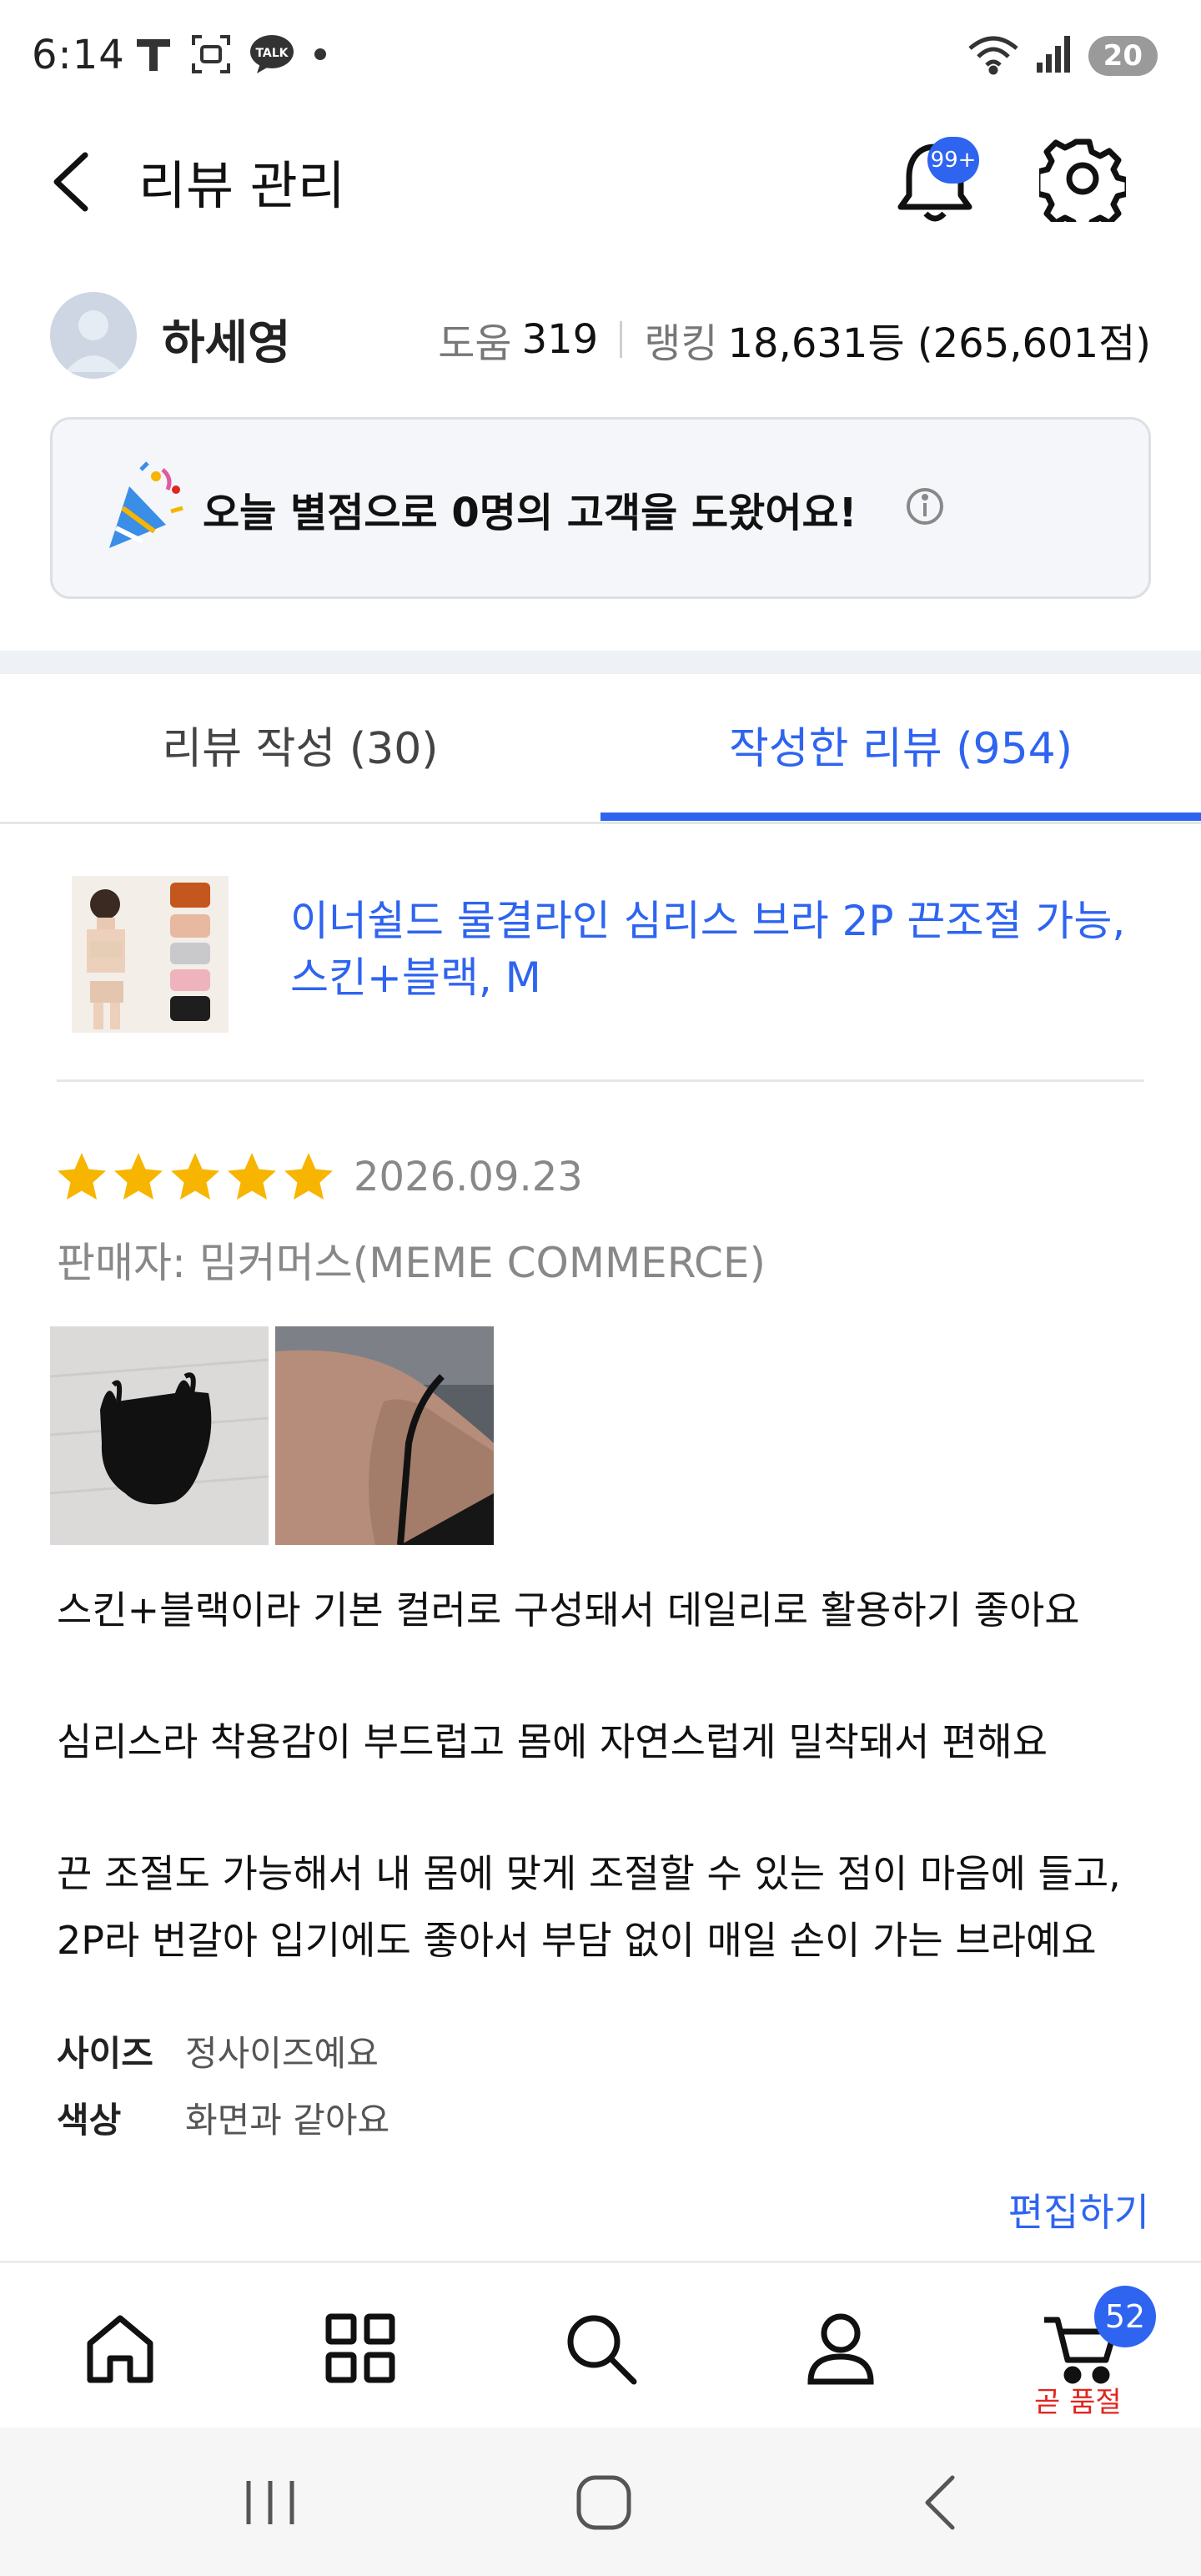 The height and width of the screenshot is (2576, 1201). What do you see at coordinates (601, 662) in the screenshot?
I see `section-divider` at bounding box center [601, 662].